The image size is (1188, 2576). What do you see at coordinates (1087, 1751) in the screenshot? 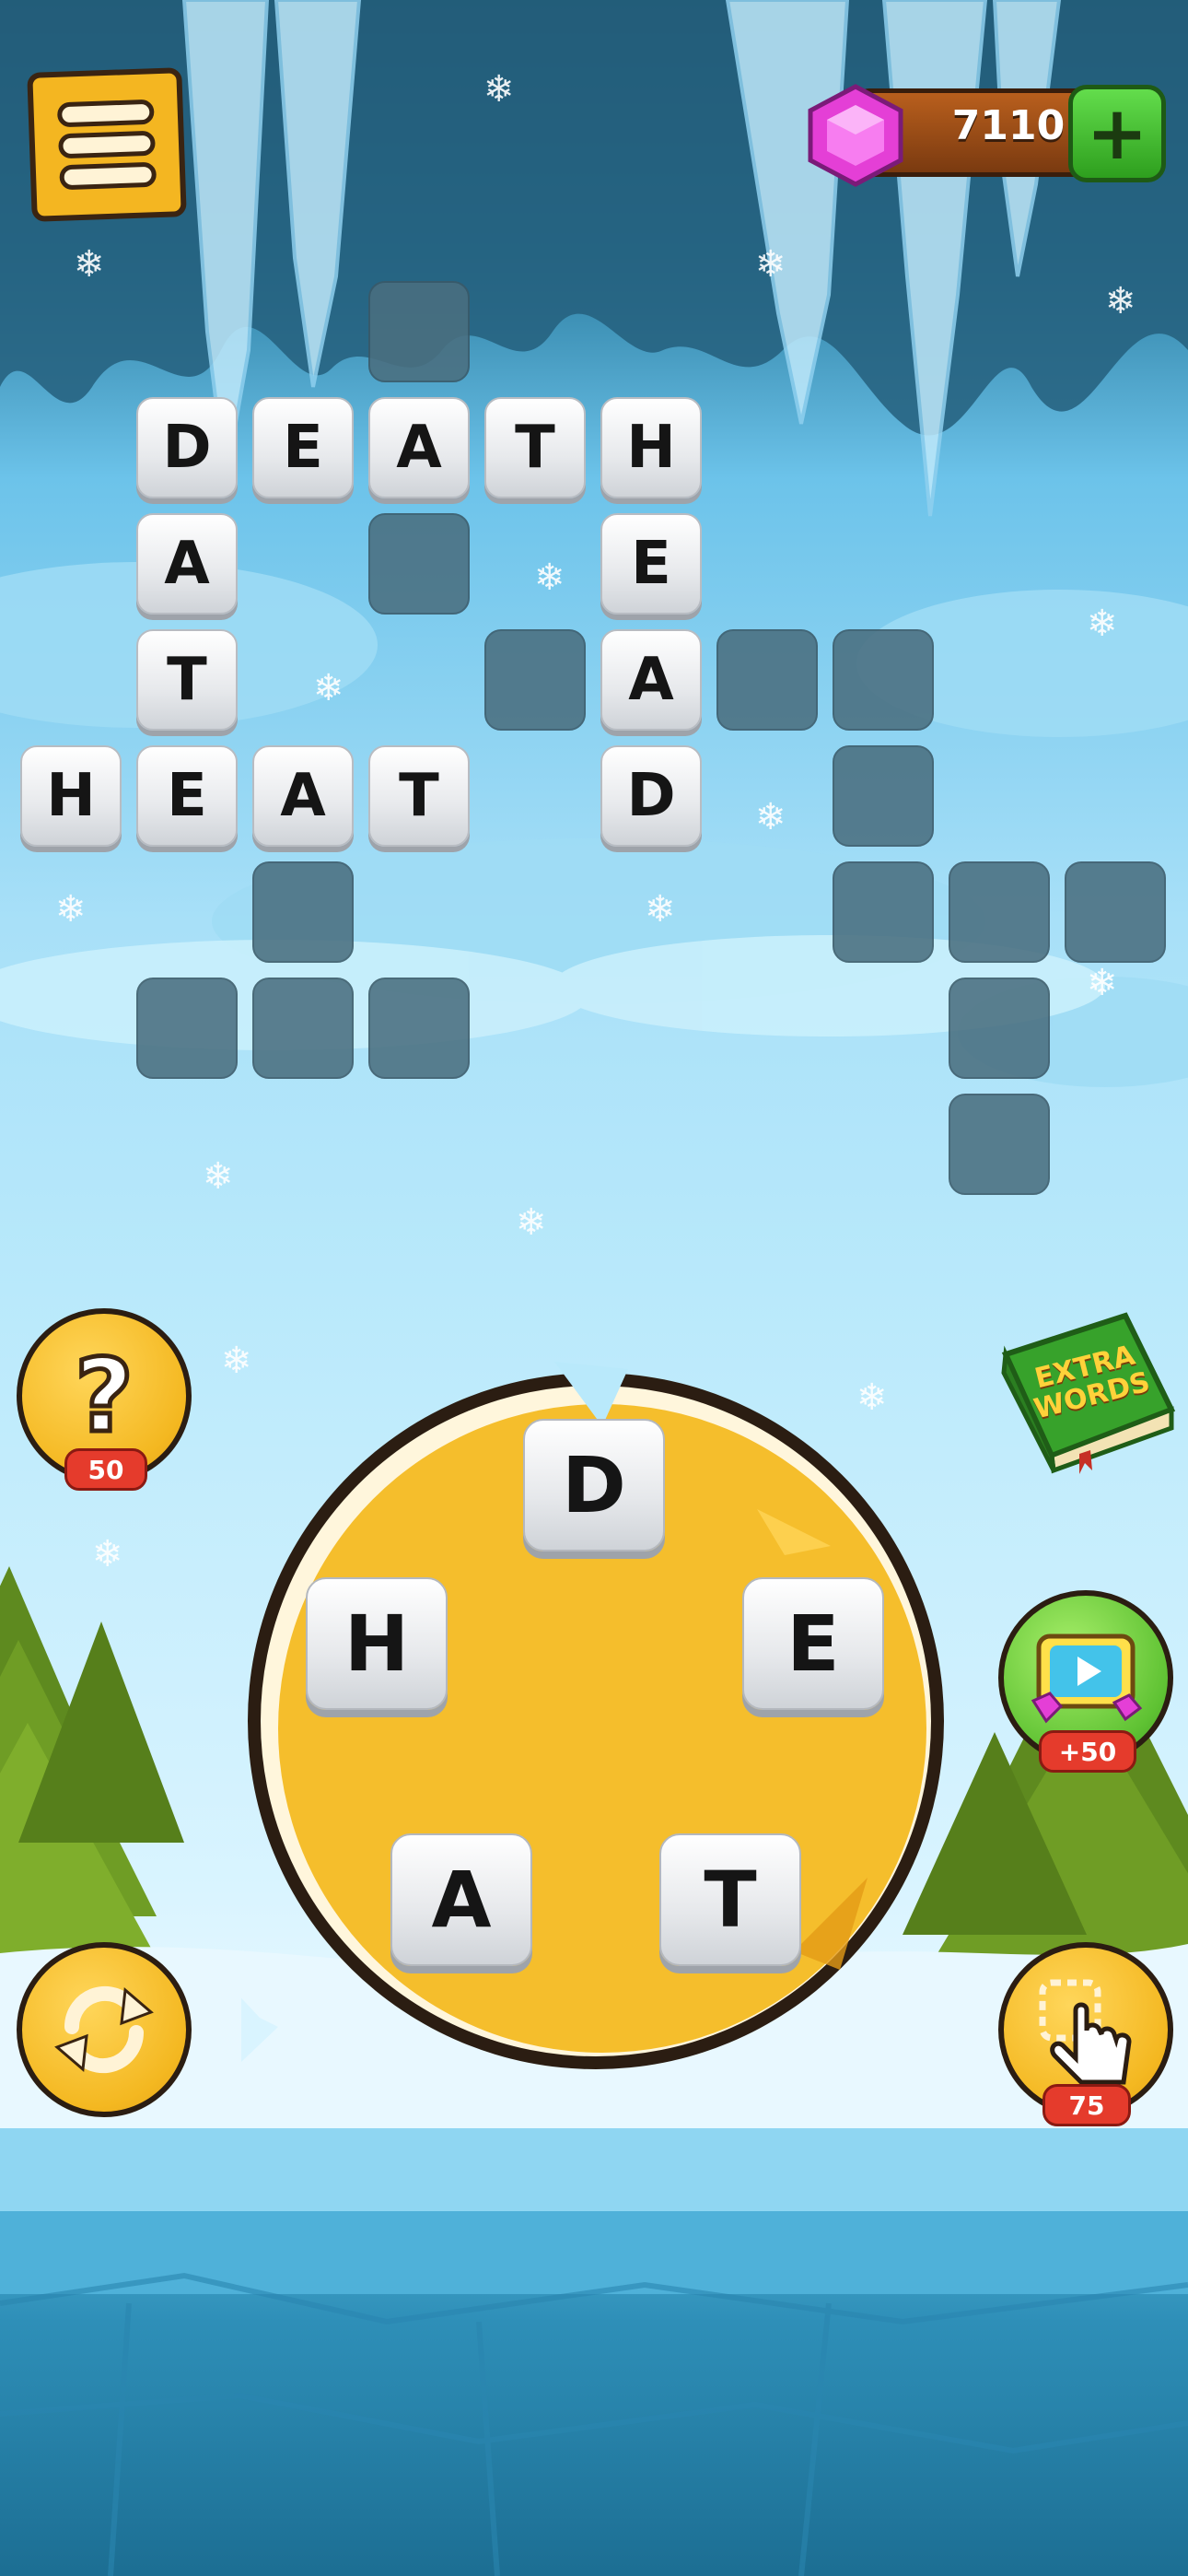
I see `video-reward-badge: +50` at bounding box center [1087, 1751].